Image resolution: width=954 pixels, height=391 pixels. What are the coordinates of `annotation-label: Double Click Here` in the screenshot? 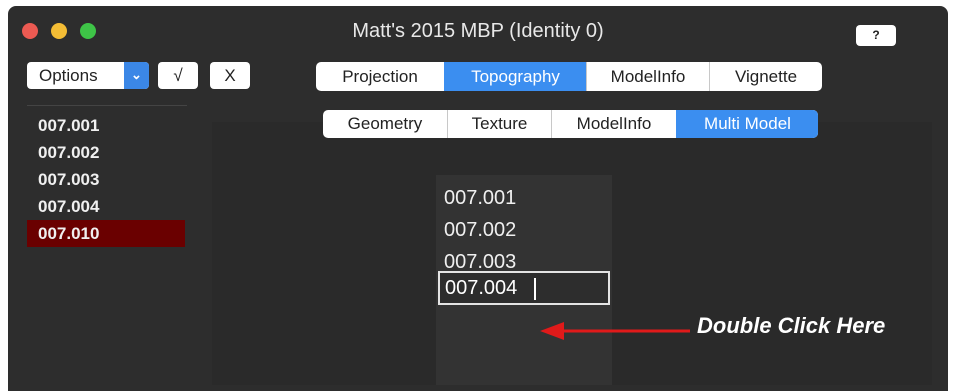 It's located at (791, 325).